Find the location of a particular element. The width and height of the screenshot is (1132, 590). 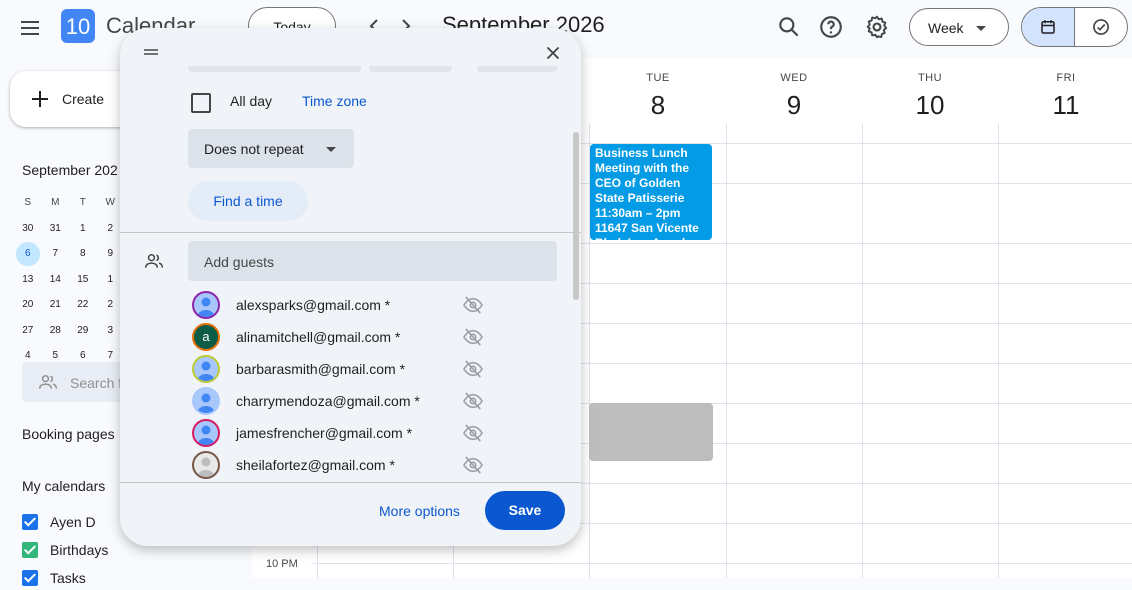

day-header-wed: WED 9 is located at coordinates (794, 89).